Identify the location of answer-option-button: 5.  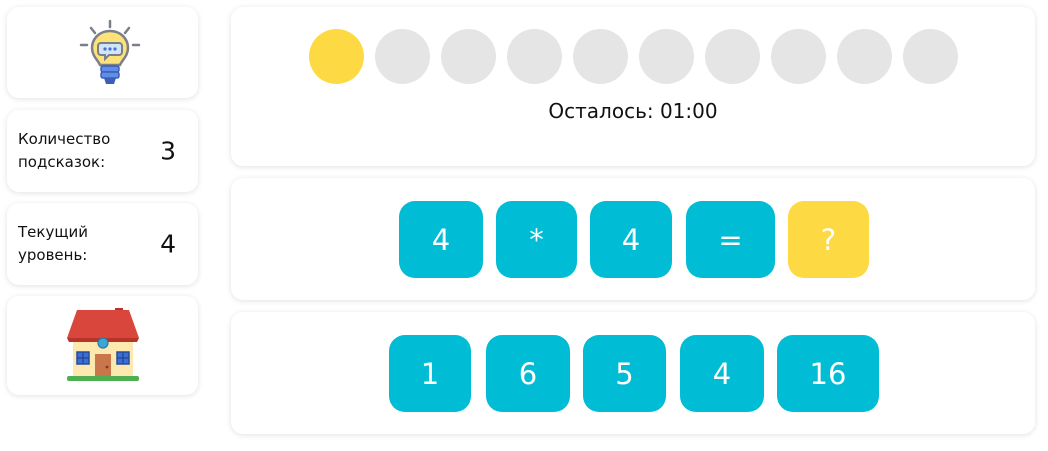
(624, 373).